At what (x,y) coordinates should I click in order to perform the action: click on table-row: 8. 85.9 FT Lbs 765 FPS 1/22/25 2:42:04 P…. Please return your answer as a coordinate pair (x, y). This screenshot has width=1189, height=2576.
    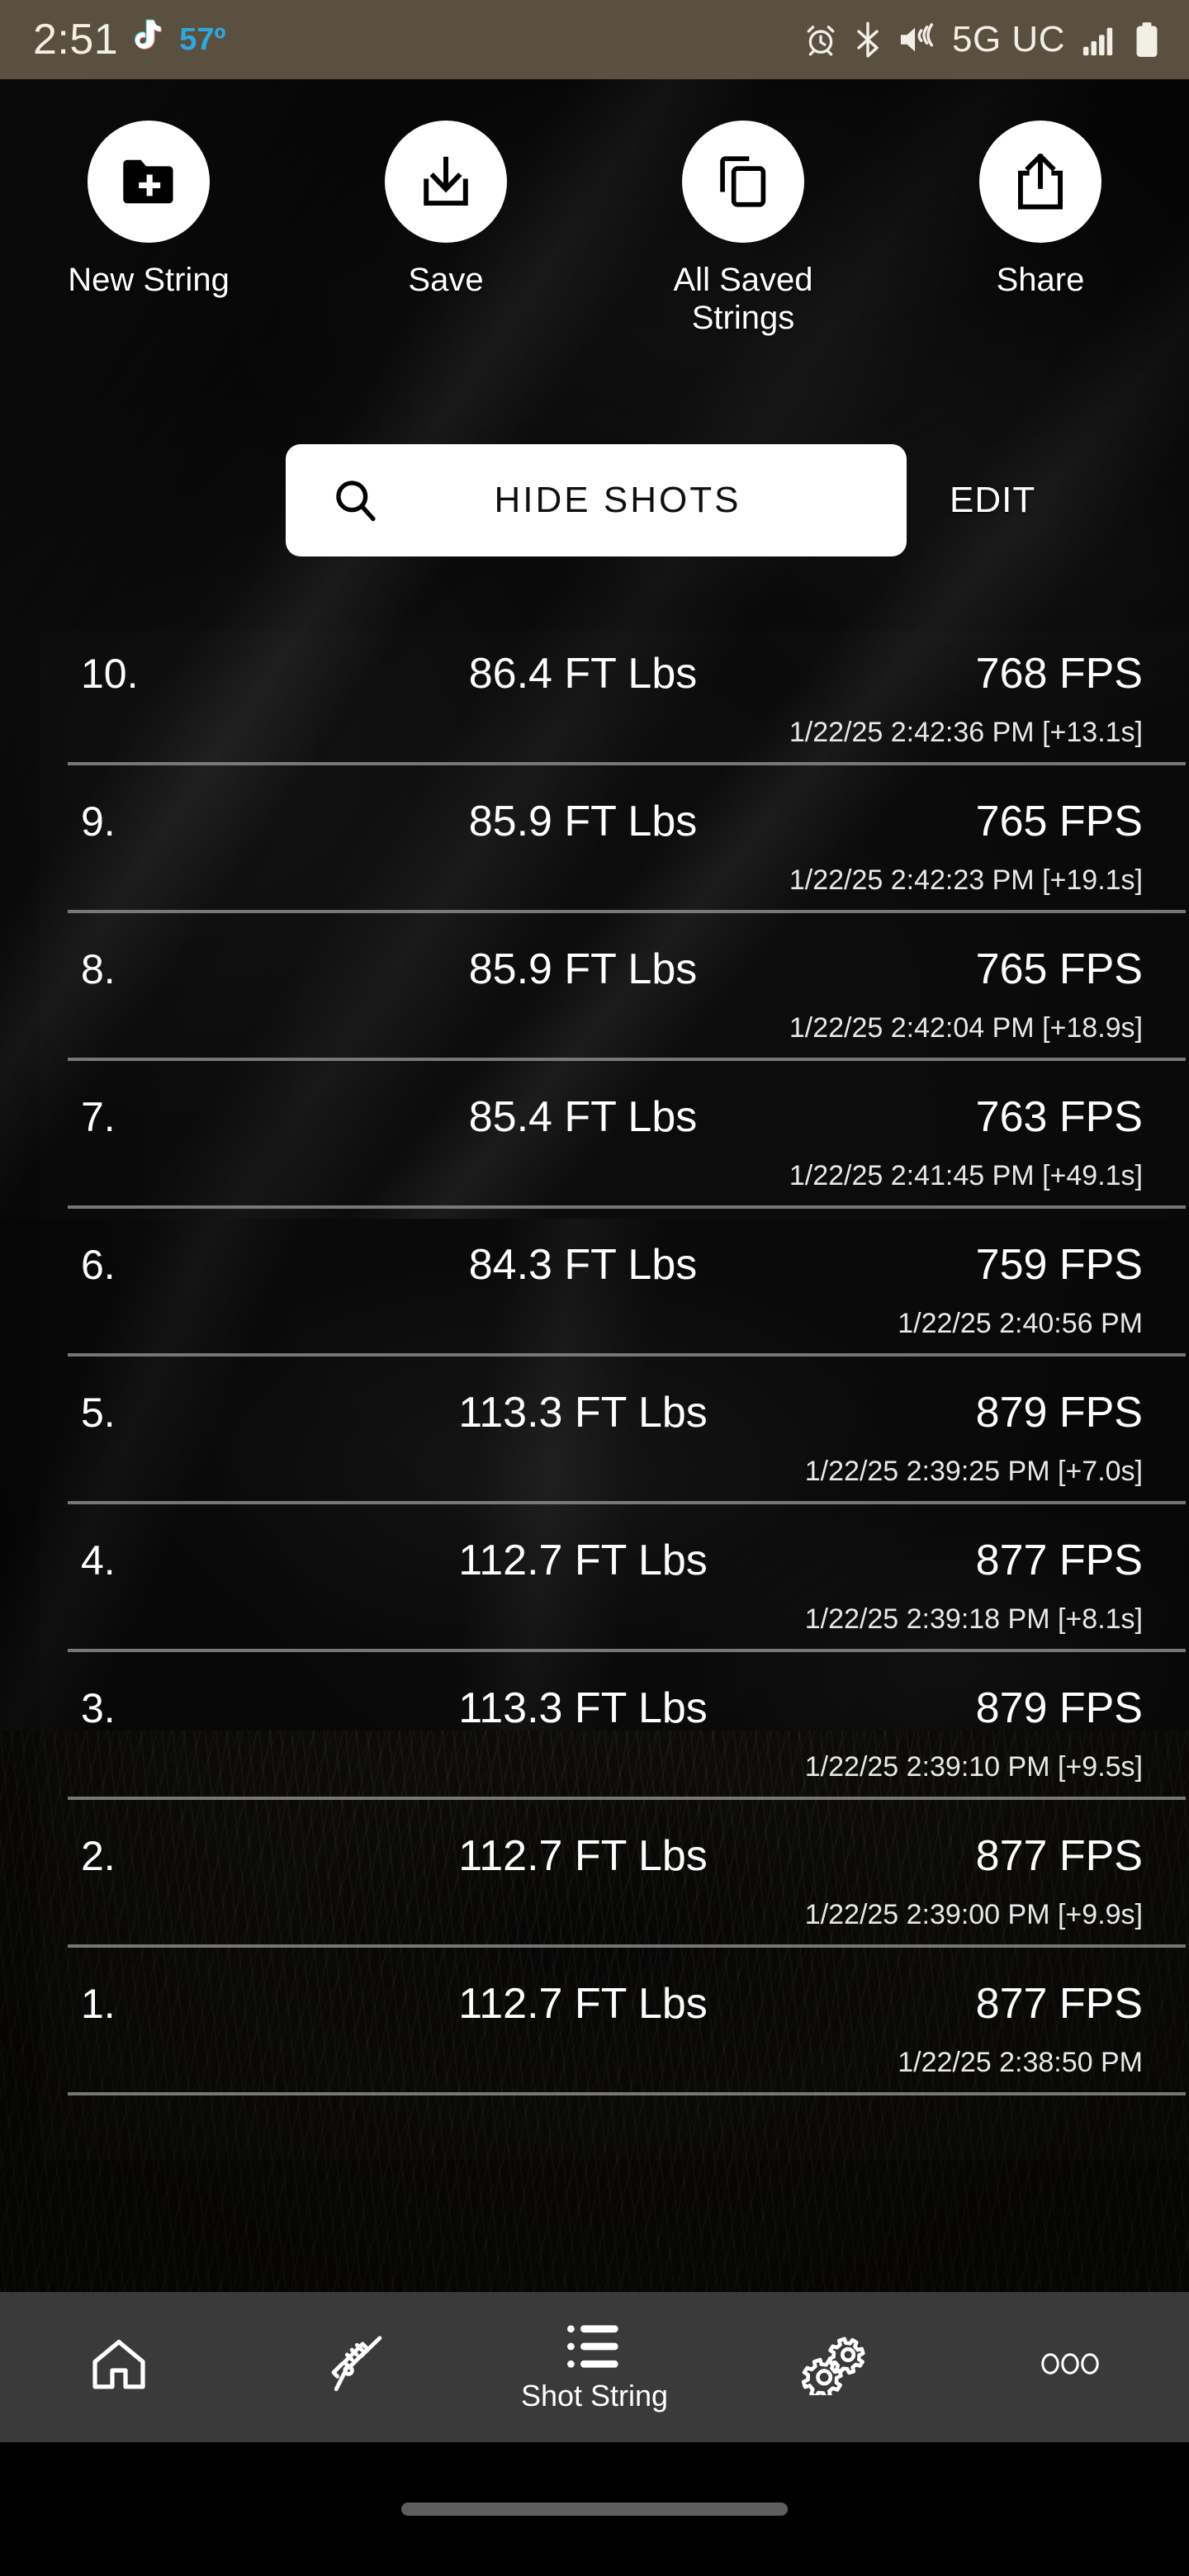
    Looking at the image, I should click on (614, 1000).